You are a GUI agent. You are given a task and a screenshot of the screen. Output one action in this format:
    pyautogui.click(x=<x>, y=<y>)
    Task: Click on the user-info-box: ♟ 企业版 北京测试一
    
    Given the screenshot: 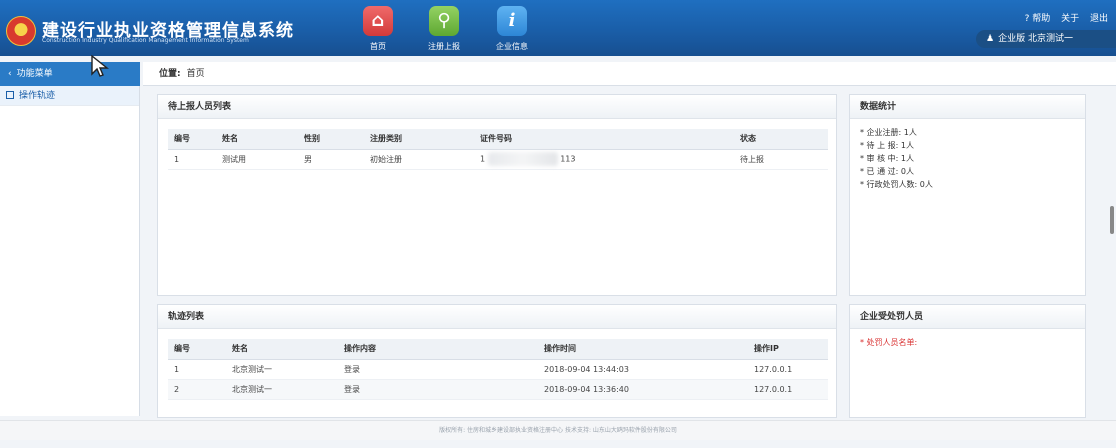 What is the action you would take?
    pyautogui.click(x=1046, y=39)
    